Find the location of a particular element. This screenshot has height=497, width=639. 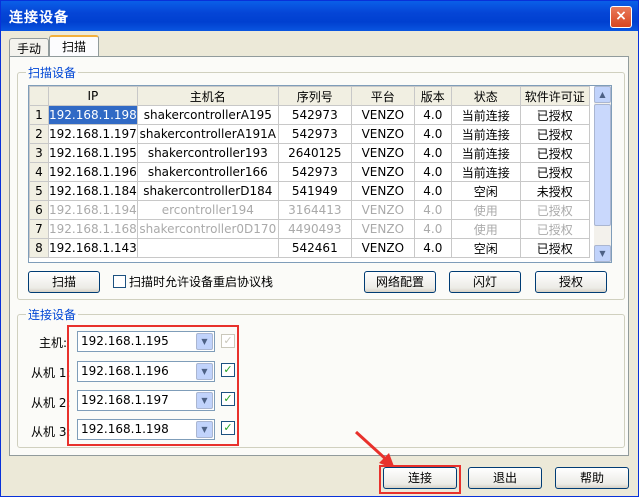

cell-ip: 192.168.1.168 is located at coordinates (93, 229).